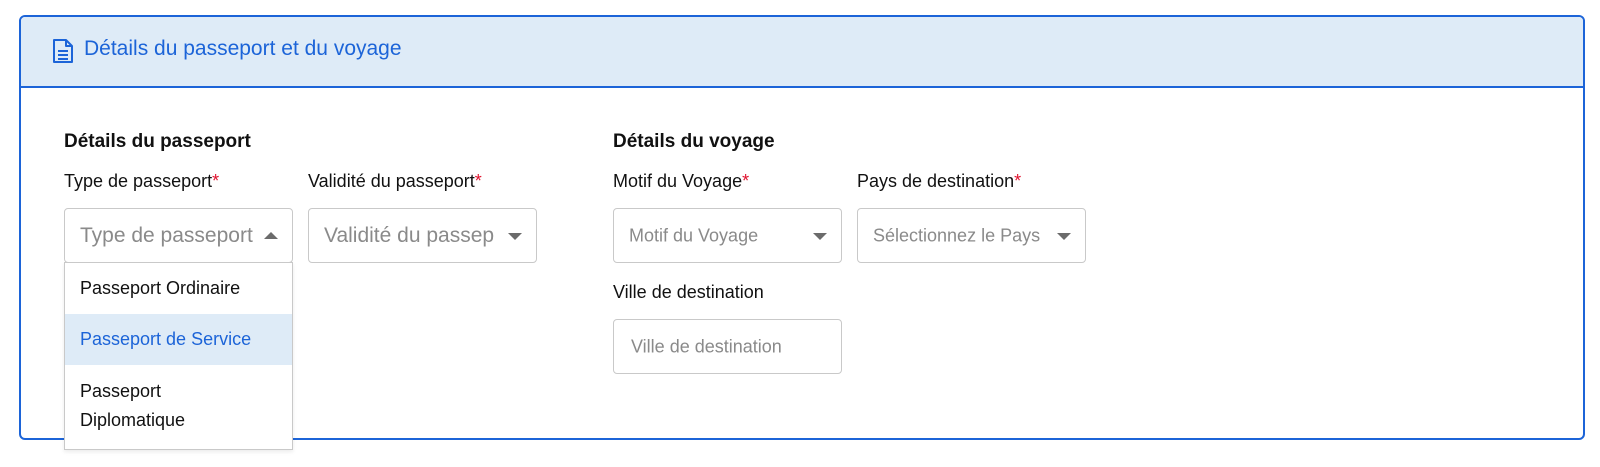 Image resolution: width=1600 pixels, height=467 pixels. What do you see at coordinates (678, 181) in the screenshot?
I see `travel-purpose-label-text: Motif du Voyage` at bounding box center [678, 181].